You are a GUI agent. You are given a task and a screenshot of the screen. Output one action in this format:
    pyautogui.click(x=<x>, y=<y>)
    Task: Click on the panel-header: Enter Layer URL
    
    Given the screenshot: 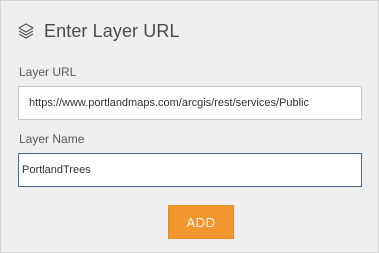 What is the action you would take?
    pyautogui.click(x=98, y=31)
    